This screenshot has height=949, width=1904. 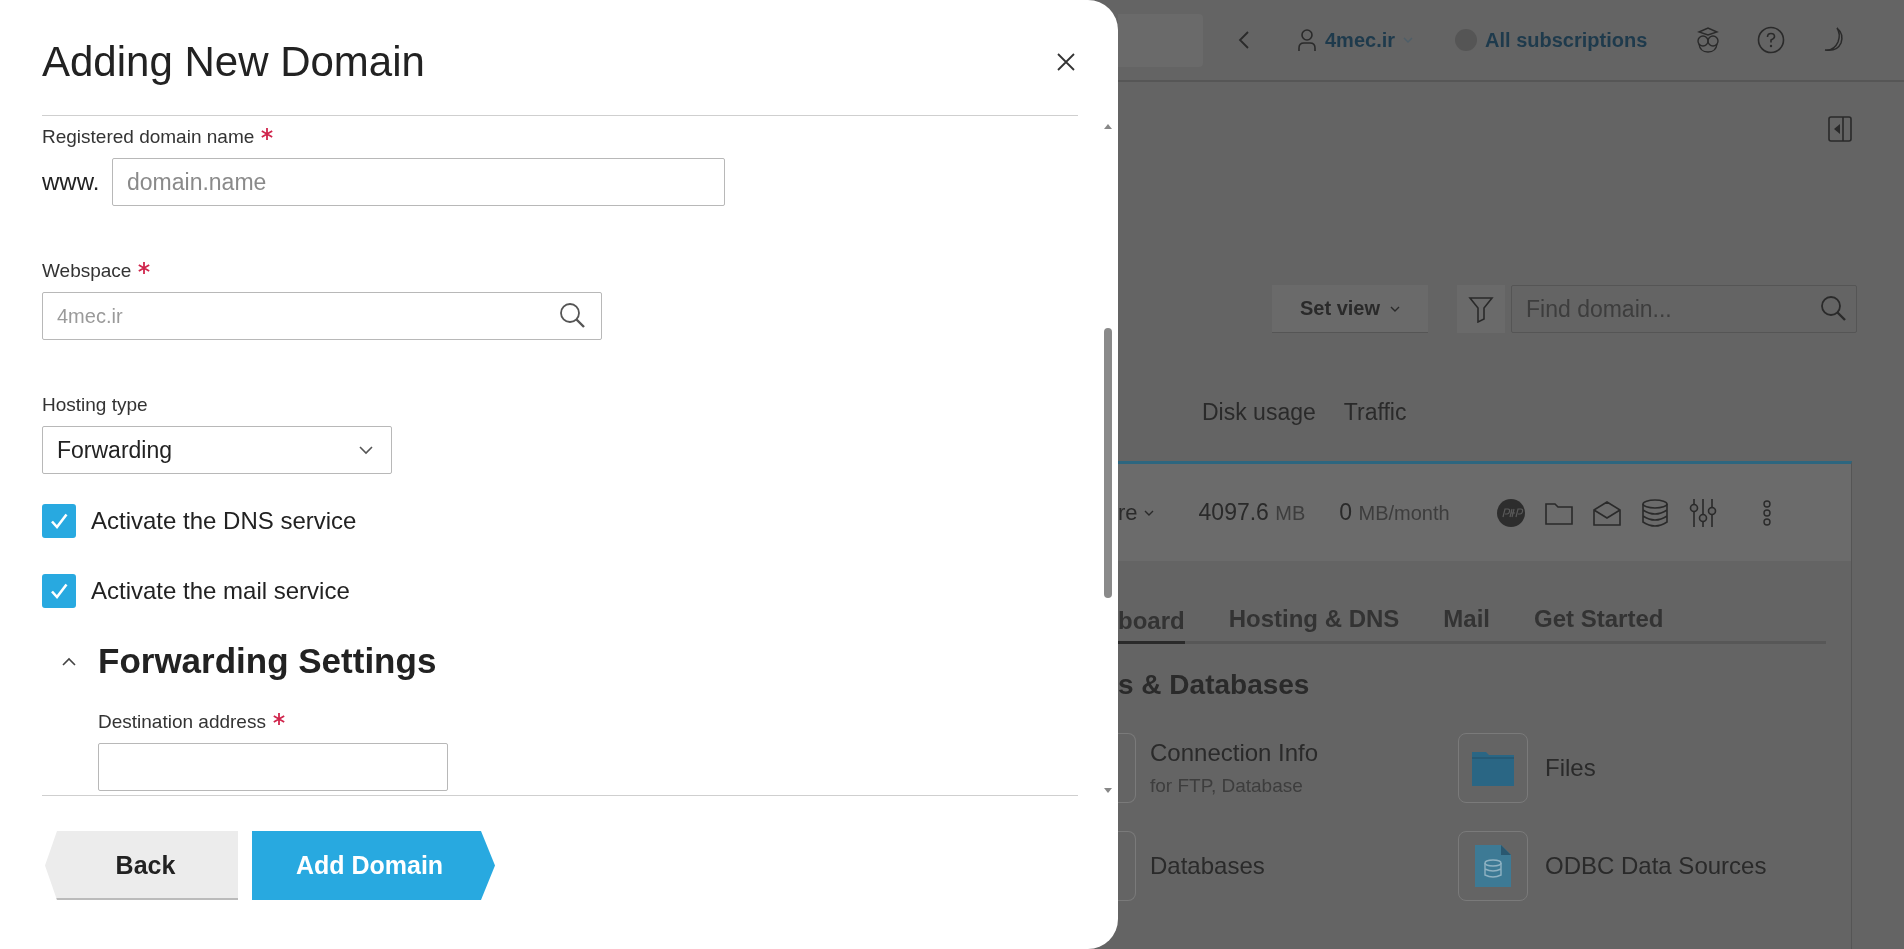 What do you see at coordinates (1766, 512) in the screenshot?
I see `more-icon` at bounding box center [1766, 512].